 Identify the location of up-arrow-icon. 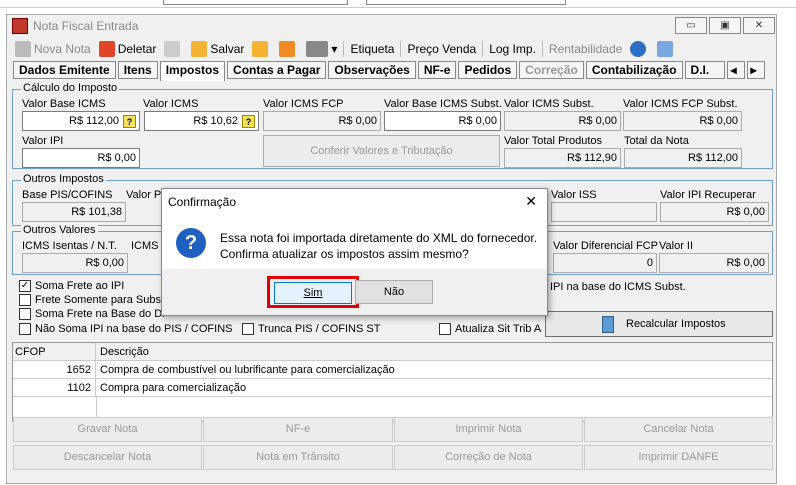
(172, 49).